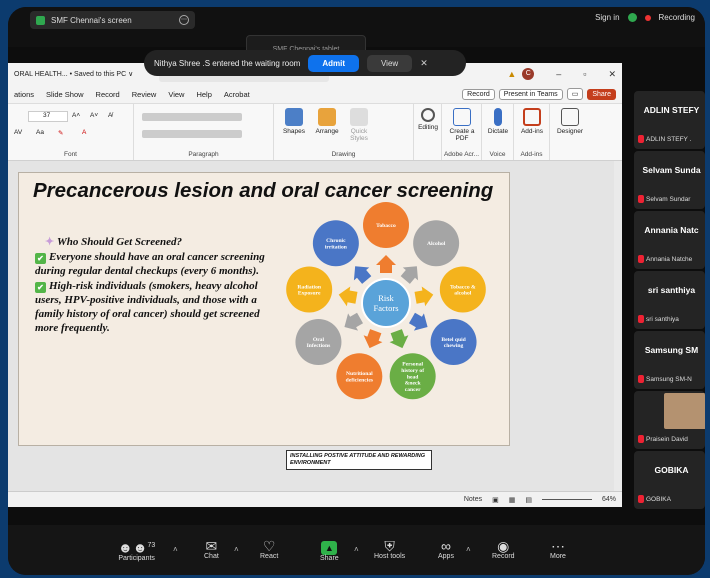  Describe the element at coordinates (176, 94) in the screenshot. I see `menu-view: View` at that location.